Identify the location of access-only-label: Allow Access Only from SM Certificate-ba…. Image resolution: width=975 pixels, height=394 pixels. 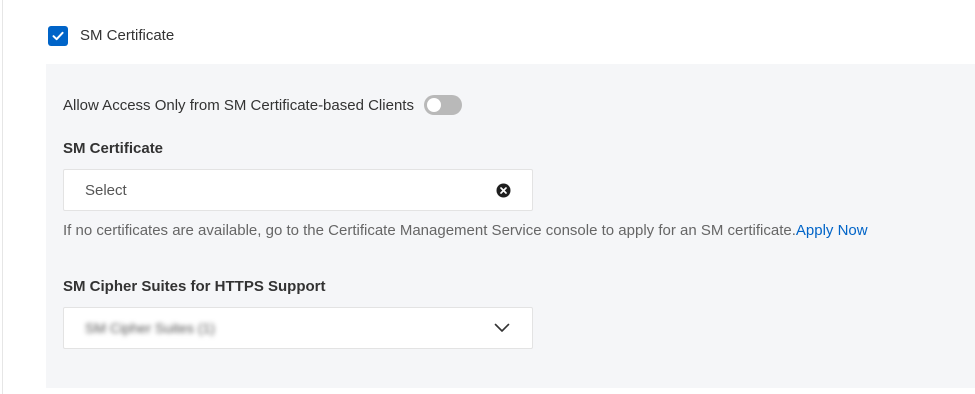
(238, 105).